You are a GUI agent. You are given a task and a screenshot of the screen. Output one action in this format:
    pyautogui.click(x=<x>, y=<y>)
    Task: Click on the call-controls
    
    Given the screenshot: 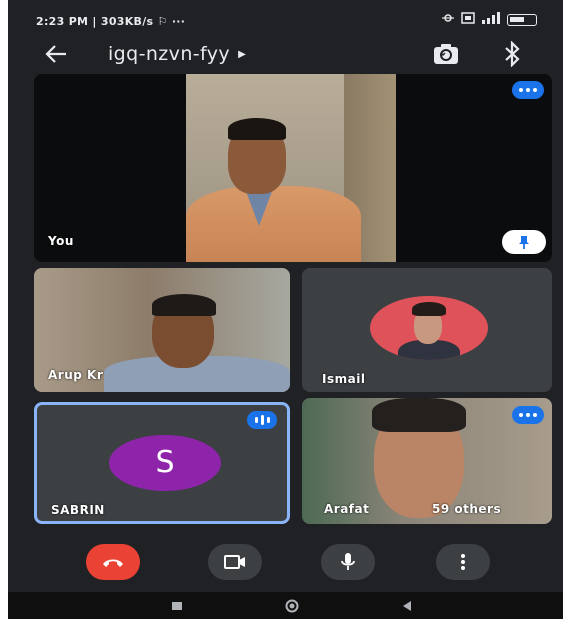 What is the action you would take?
    pyautogui.click(x=285, y=564)
    